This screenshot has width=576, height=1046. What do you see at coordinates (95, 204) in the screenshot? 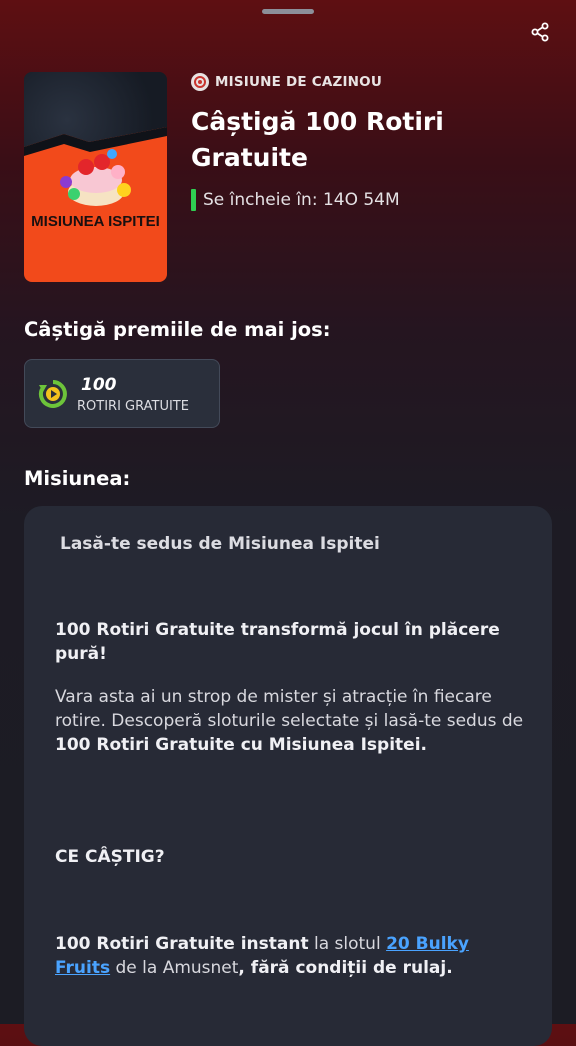
I see `thumbnail-art: MISIUNEA ISPITEI` at bounding box center [95, 204].